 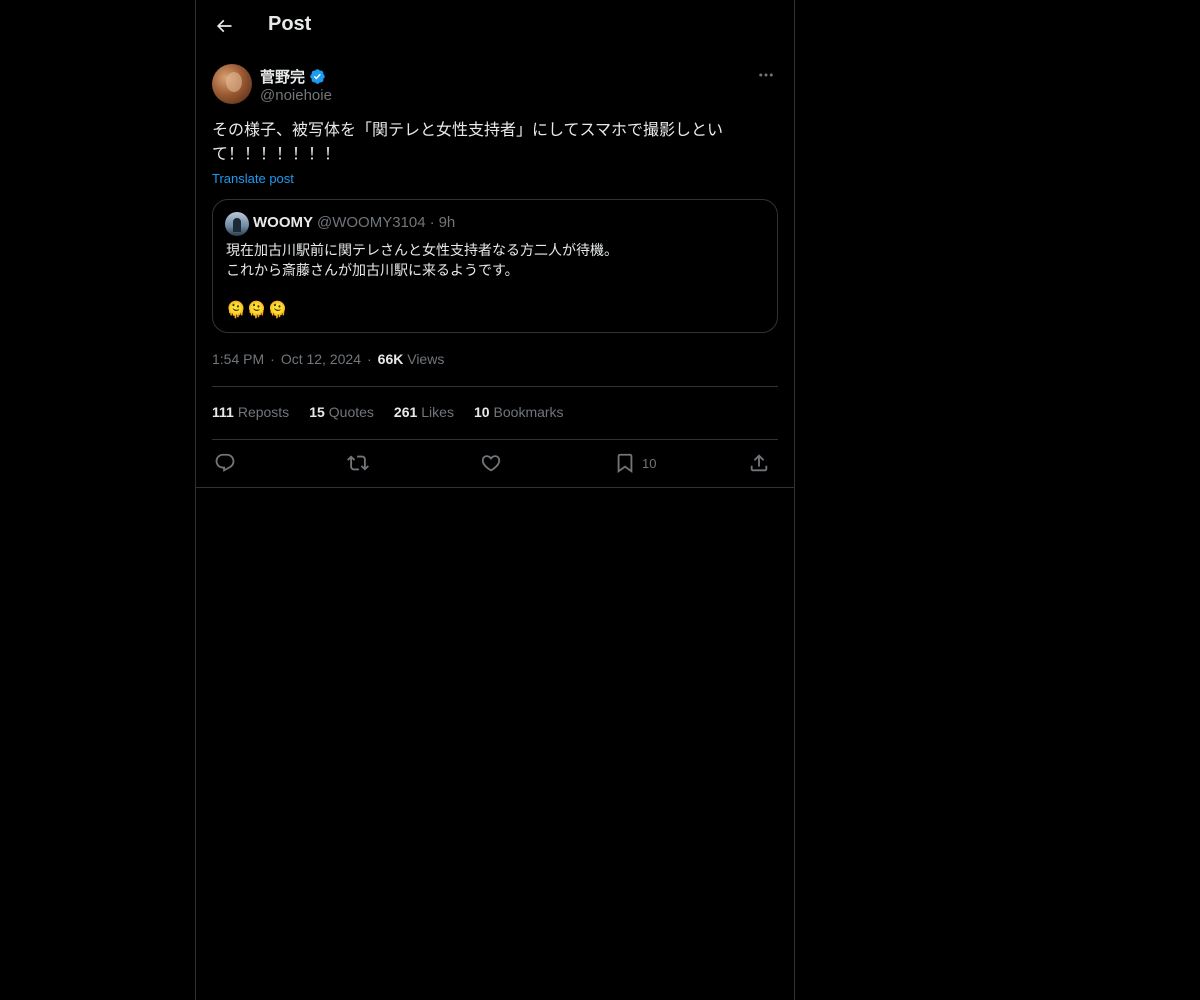 What do you see at coordinates (238, 359) in the screenshot?
I see `post-time: 1:54 PM` at bounding box center [238, 359].